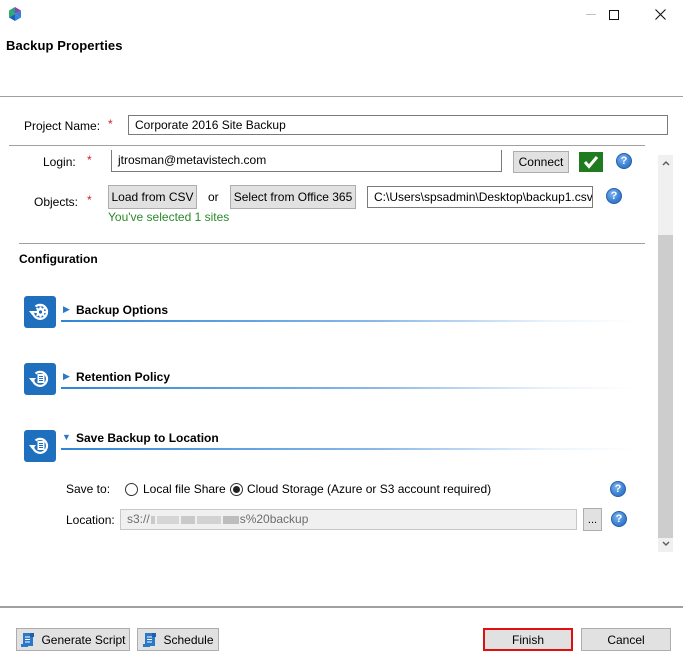 This screenshot has width=683, height=670. What do you see at coordinates (614, 196) in the screenshot?
I see `objects-help-icon: ?` at bounding box center [614, 196].